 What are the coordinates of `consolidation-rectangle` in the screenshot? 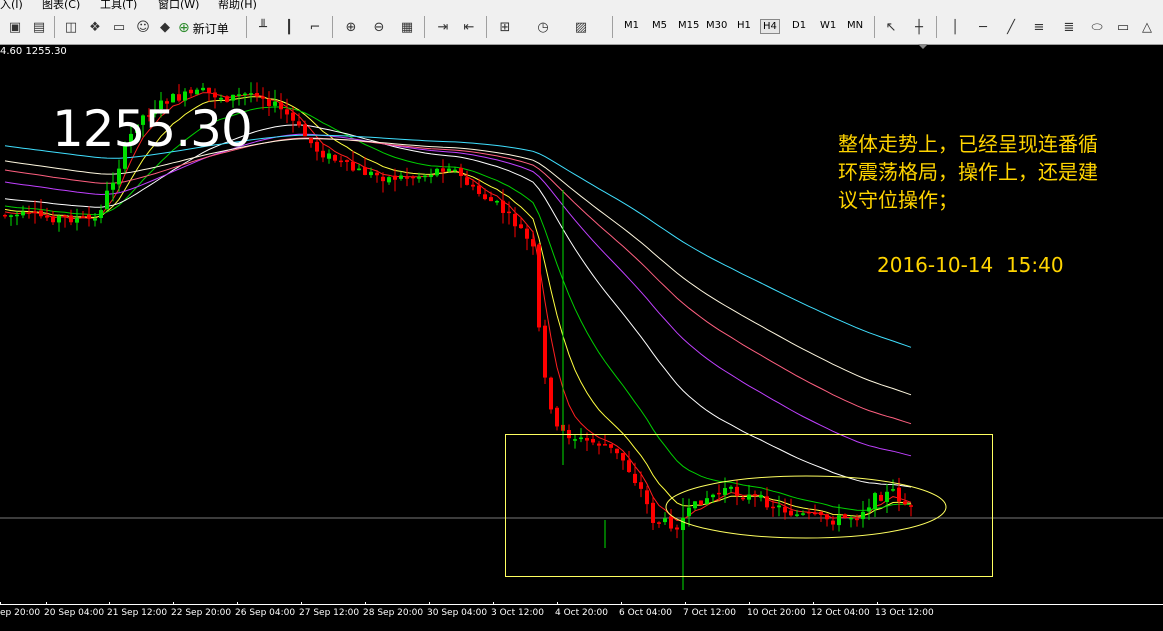 It's located at (749, 505).